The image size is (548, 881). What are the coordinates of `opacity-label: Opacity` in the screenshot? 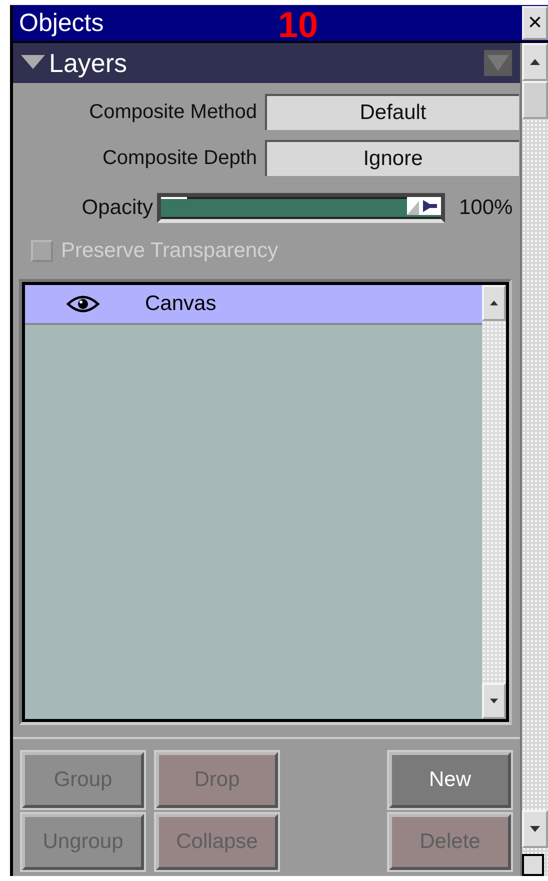 It's located at (117, 208).